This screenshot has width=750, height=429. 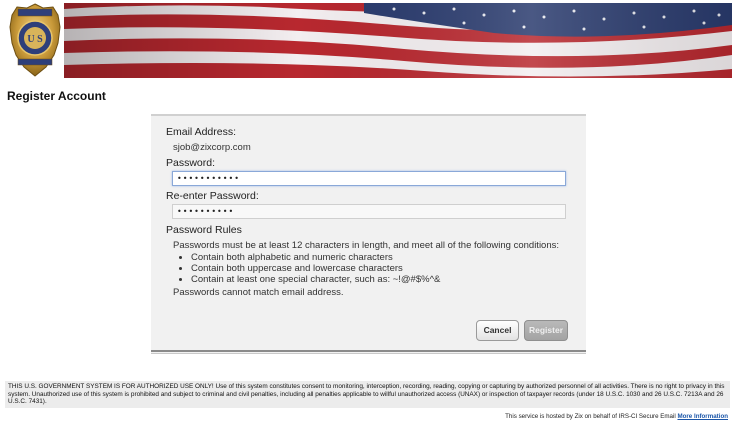 I want to click on reenter-password-input: ••••••••••, so click(x=369, y=211).